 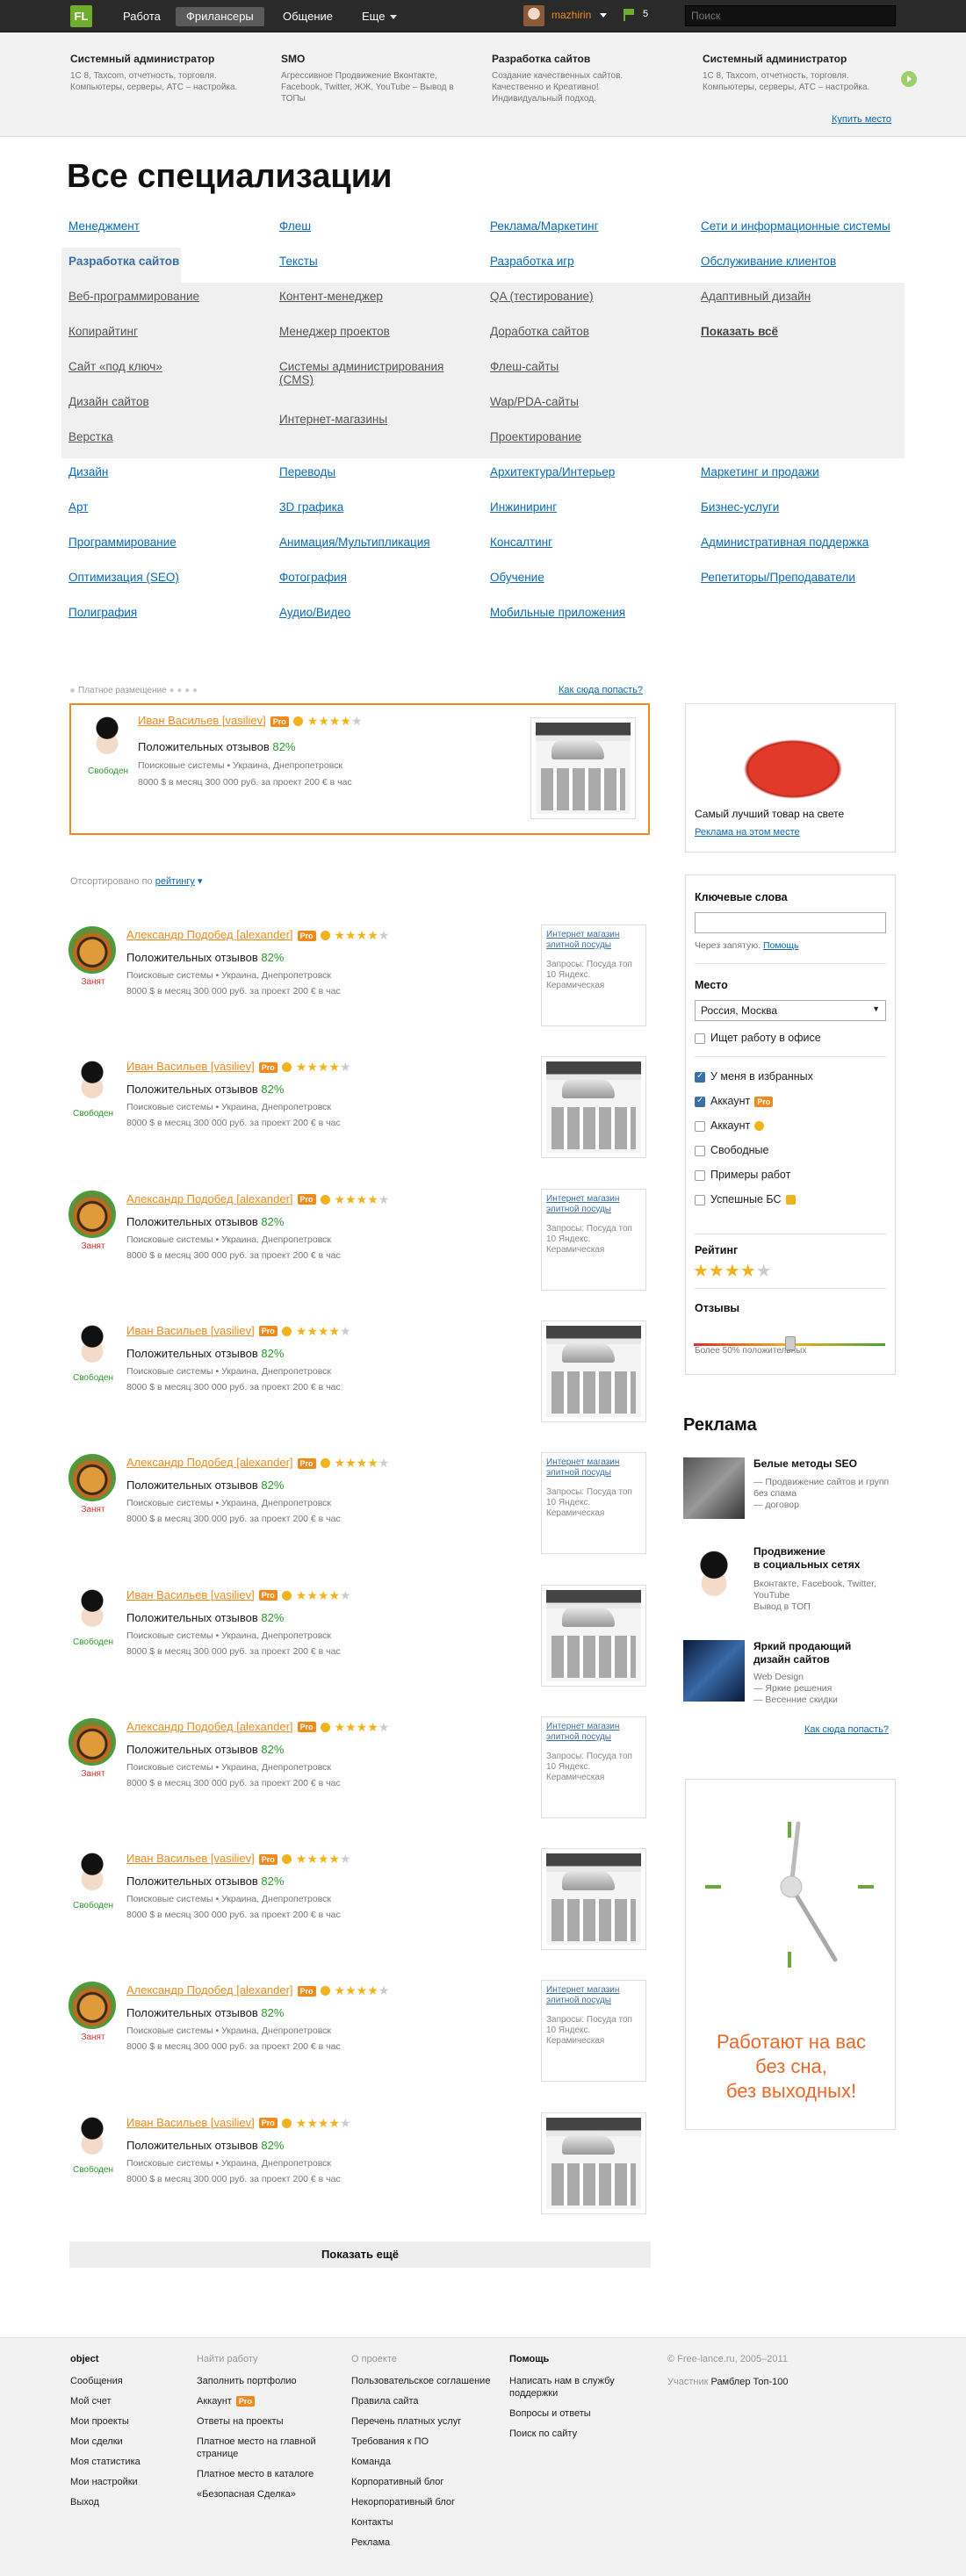 What do you see at coordinates (134, 296) in the screenshot?
I see `spec-link: Веб-программирование` at bounding box center [134, 296].